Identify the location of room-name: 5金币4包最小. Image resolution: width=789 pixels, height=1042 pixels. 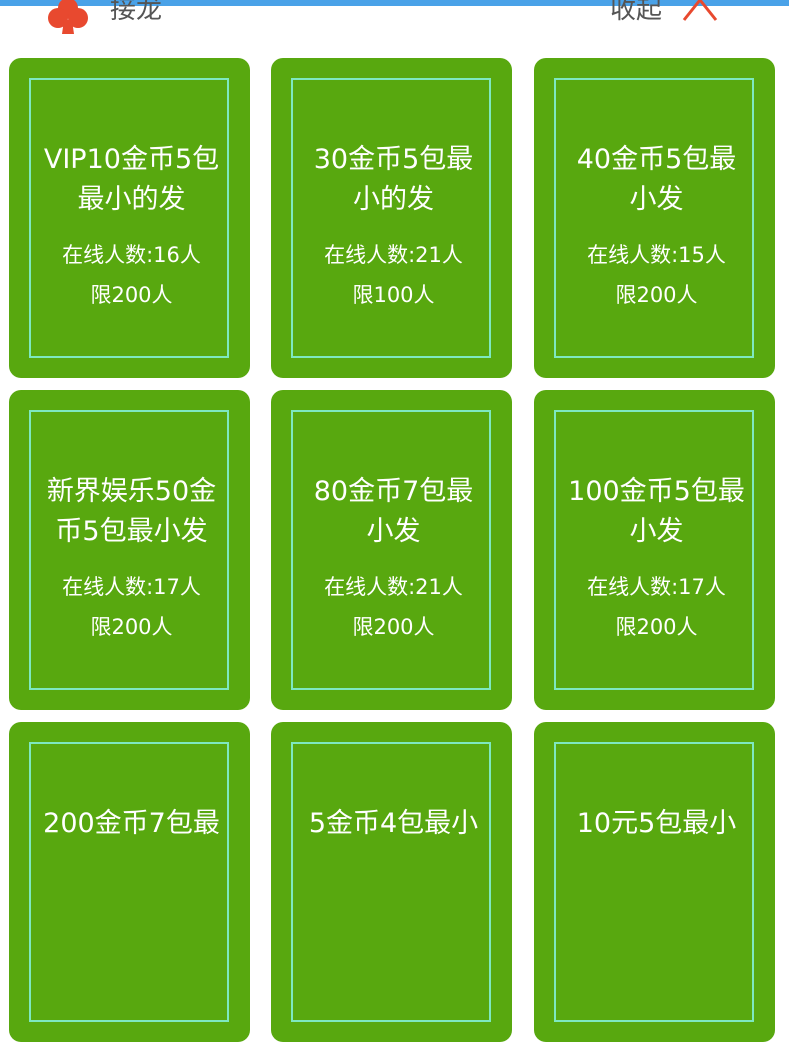
(393, 823).